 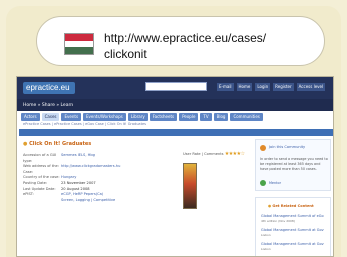 I want to click on site-logo: epractice.eu, so click(x=49, y=88).